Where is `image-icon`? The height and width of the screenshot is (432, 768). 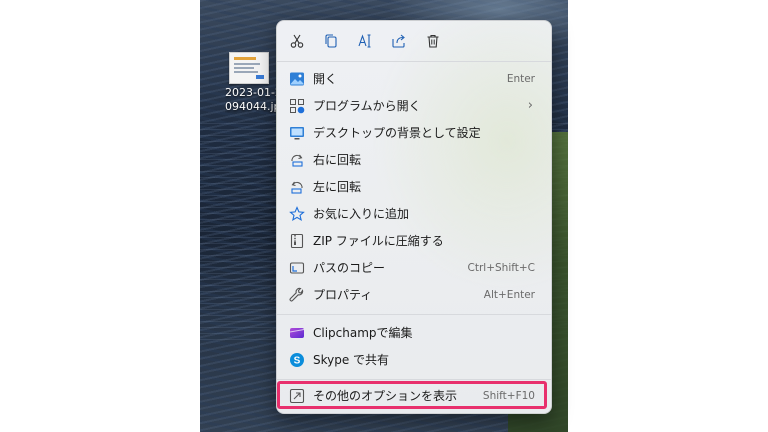 image-icon is located at coordinates (297, 79).